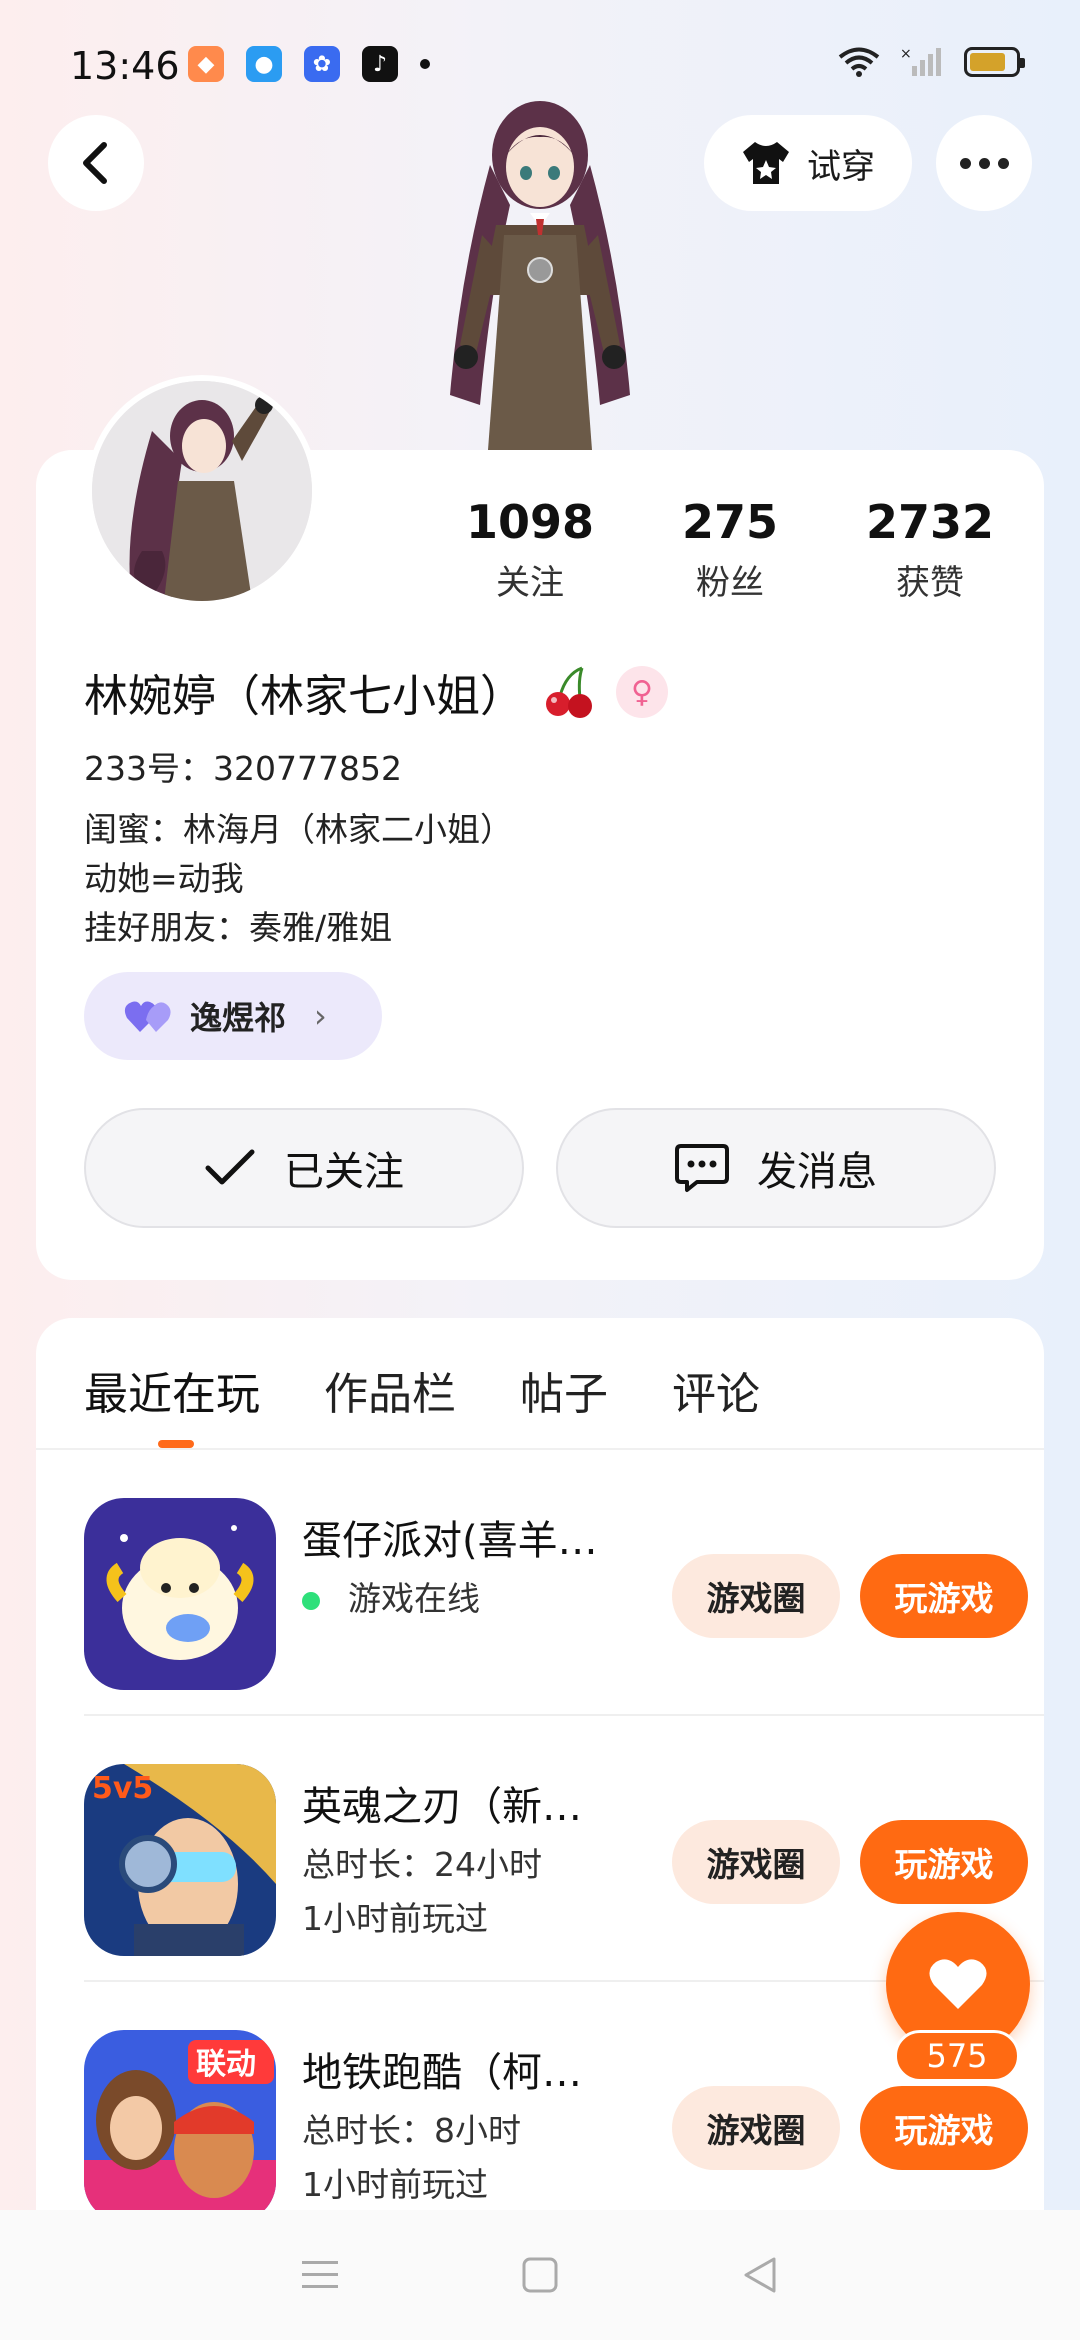  Describe the element at coordinates (425, 64) in the screenshot. I see `more-notifications-icon` at that location.